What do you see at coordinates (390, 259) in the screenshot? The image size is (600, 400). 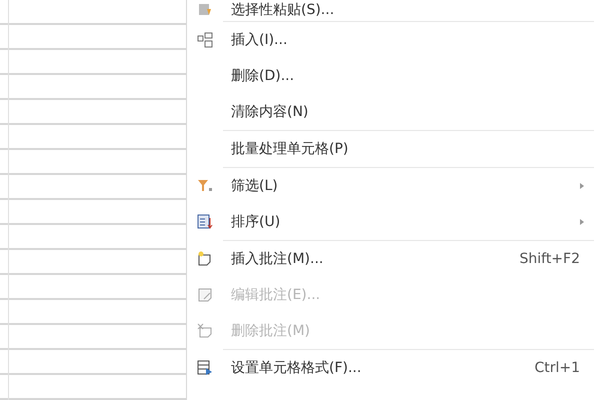 I see `menu-item: 插入批注(M)... Shift+F2` at bounding box center [390, 259].